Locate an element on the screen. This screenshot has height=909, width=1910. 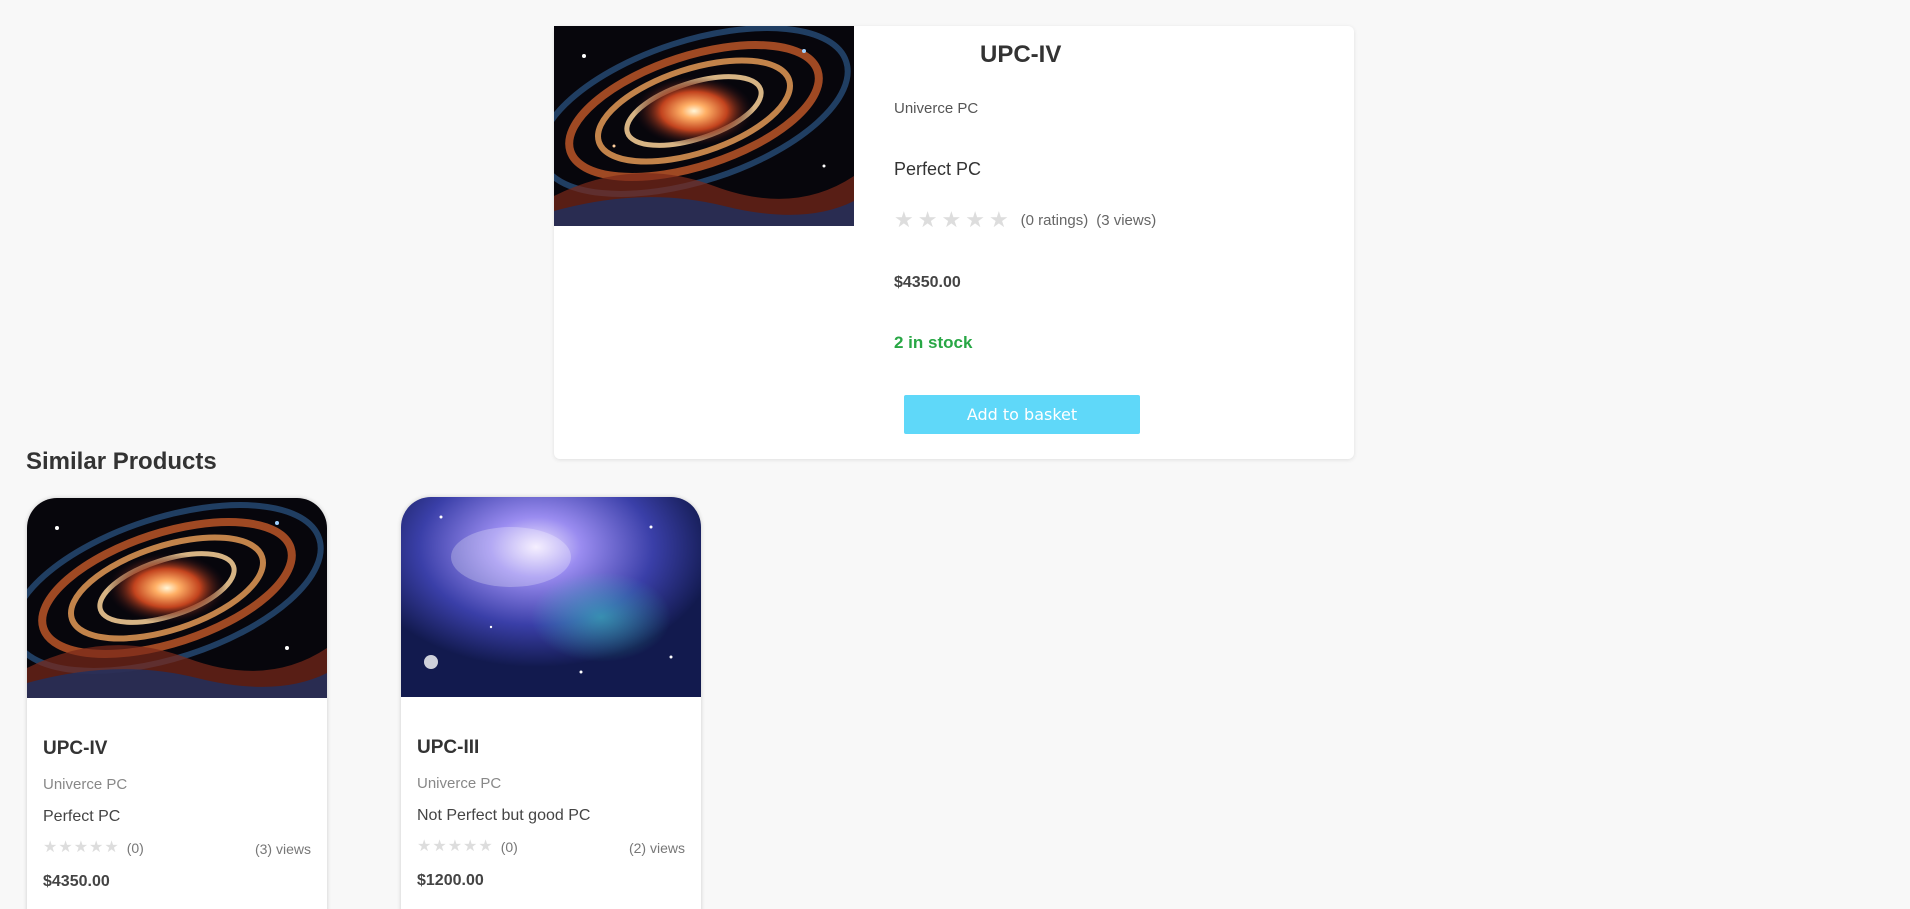
product-card-views: (3) views is located at coordinates (282, 849).